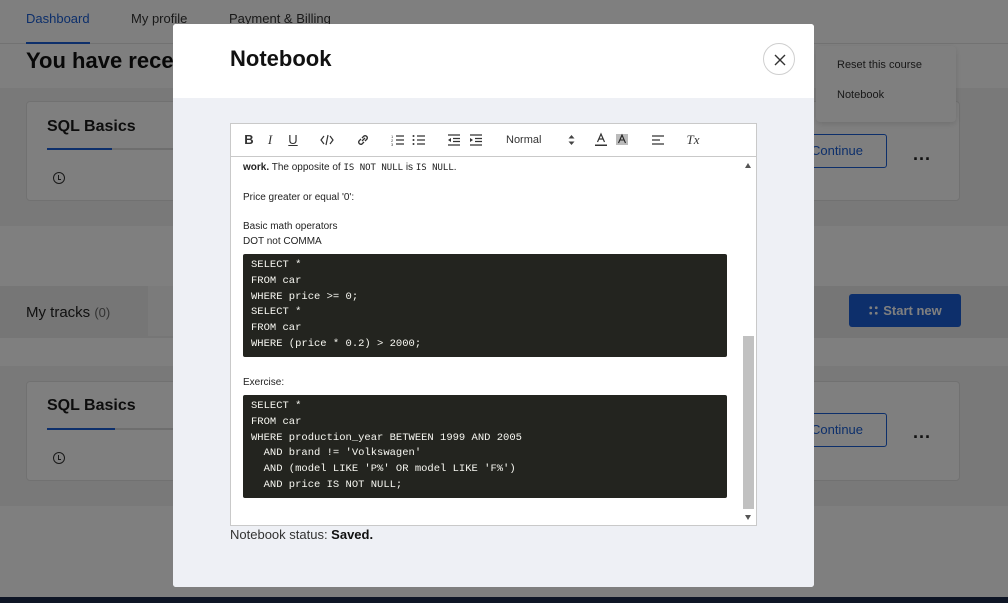 The image size is (1008, 603). What do you see at coordinates (299, 197) in the screenshot?
I see `text-line: Price greater or equal '0':` at bounding box center [299, 197].